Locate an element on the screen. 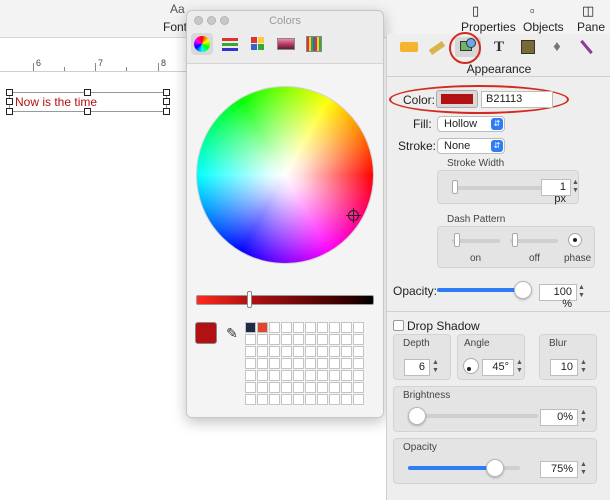 This screenshot has height=500, width=610. color-wheel is located at coordinates (285, 175).